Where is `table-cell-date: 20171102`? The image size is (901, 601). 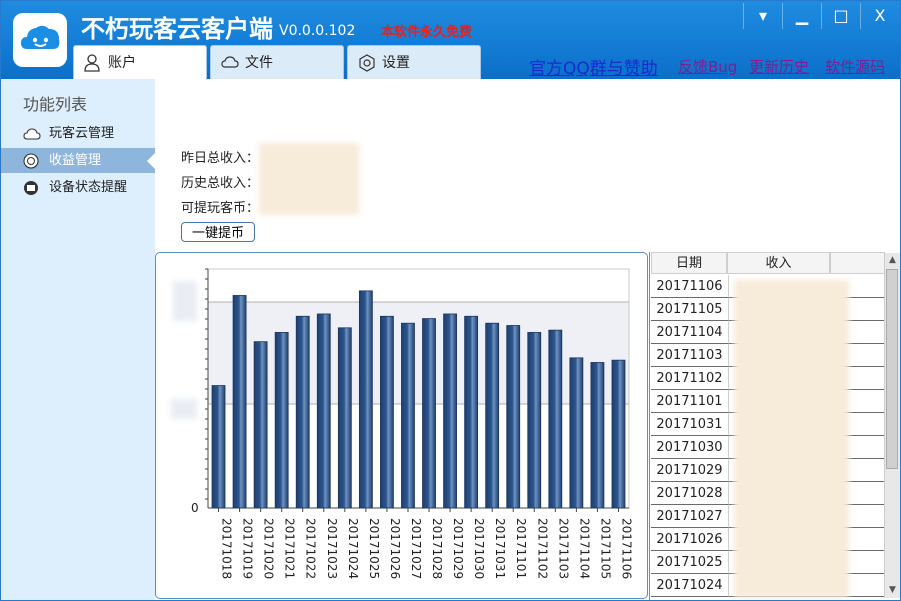
table-cell-date: 20171102 is located at coordinates (690, 378).